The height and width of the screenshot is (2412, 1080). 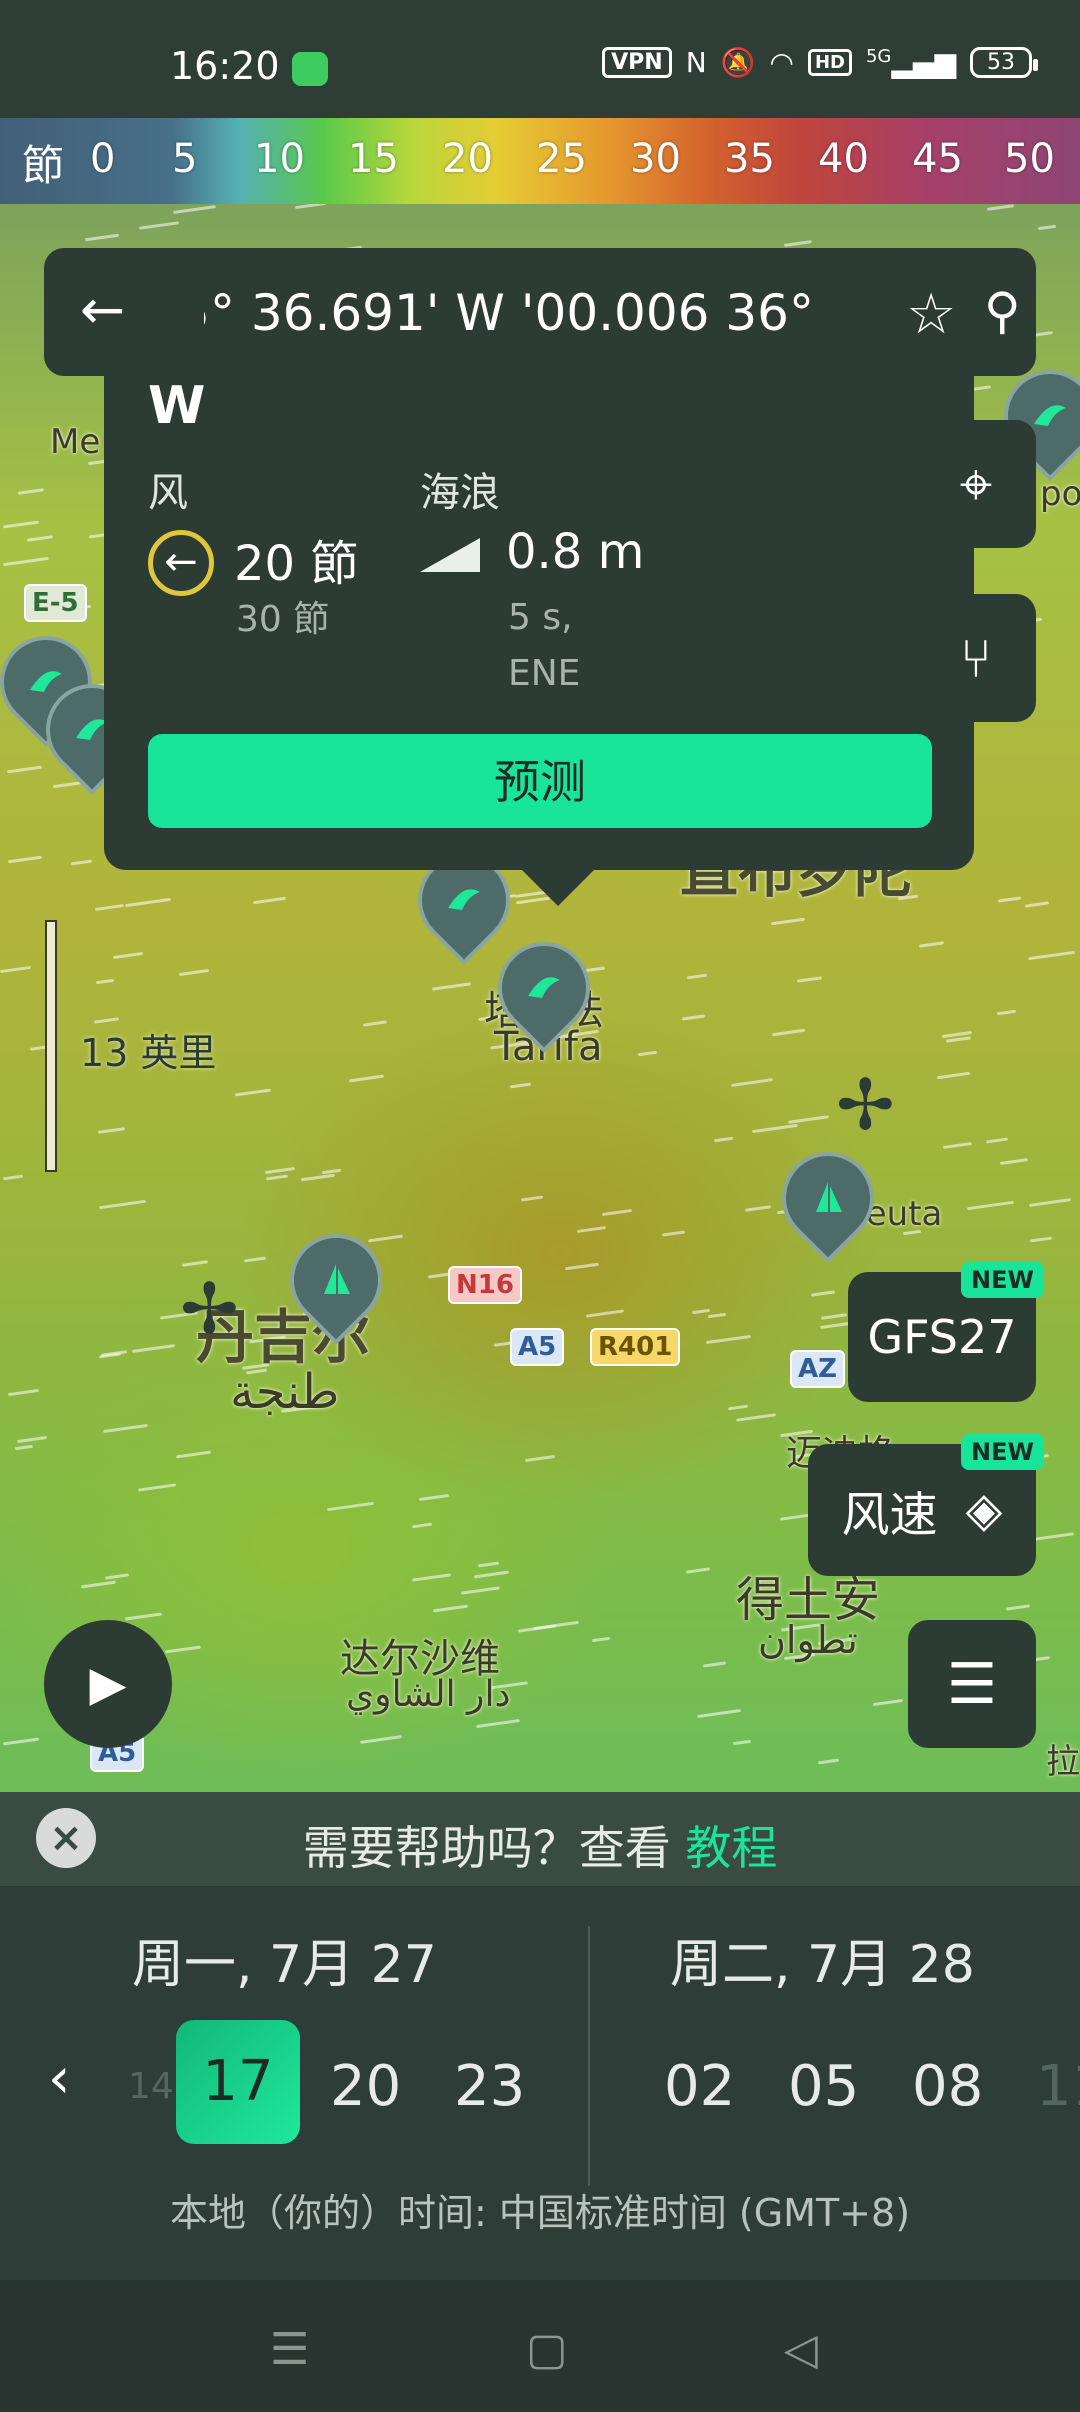 What do you see at coordinates (544, 988) in the screenshot?
I see `kite-icon` at bounding box center [544, 988].